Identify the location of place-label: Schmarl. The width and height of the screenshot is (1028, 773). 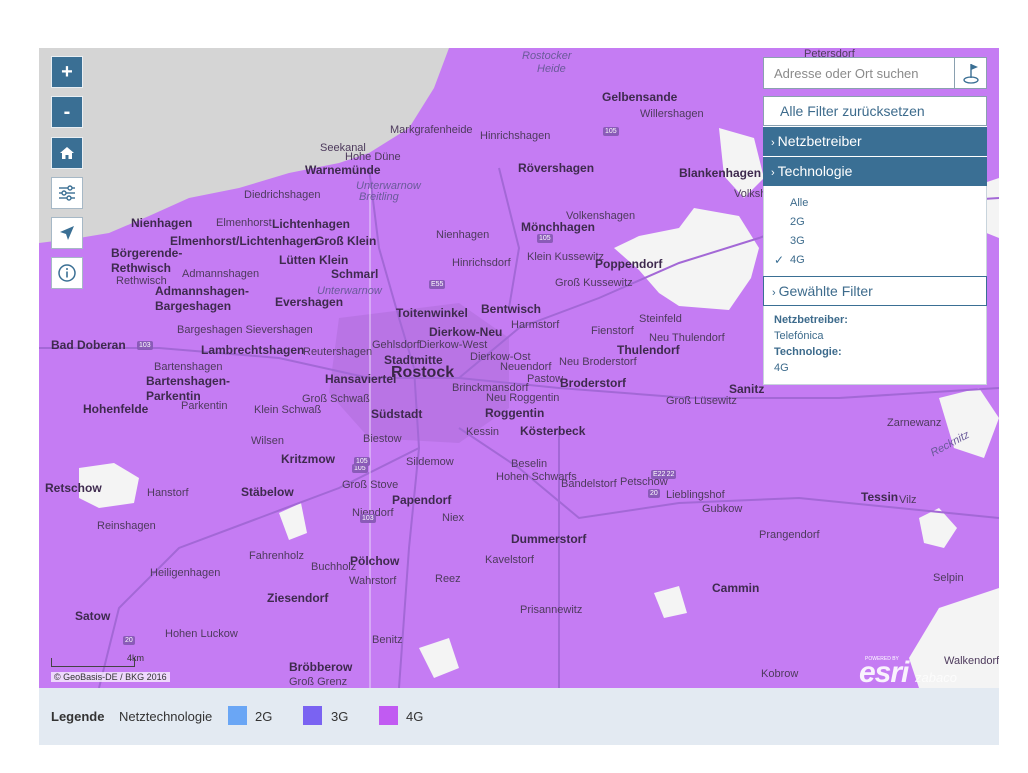
(355, 274).